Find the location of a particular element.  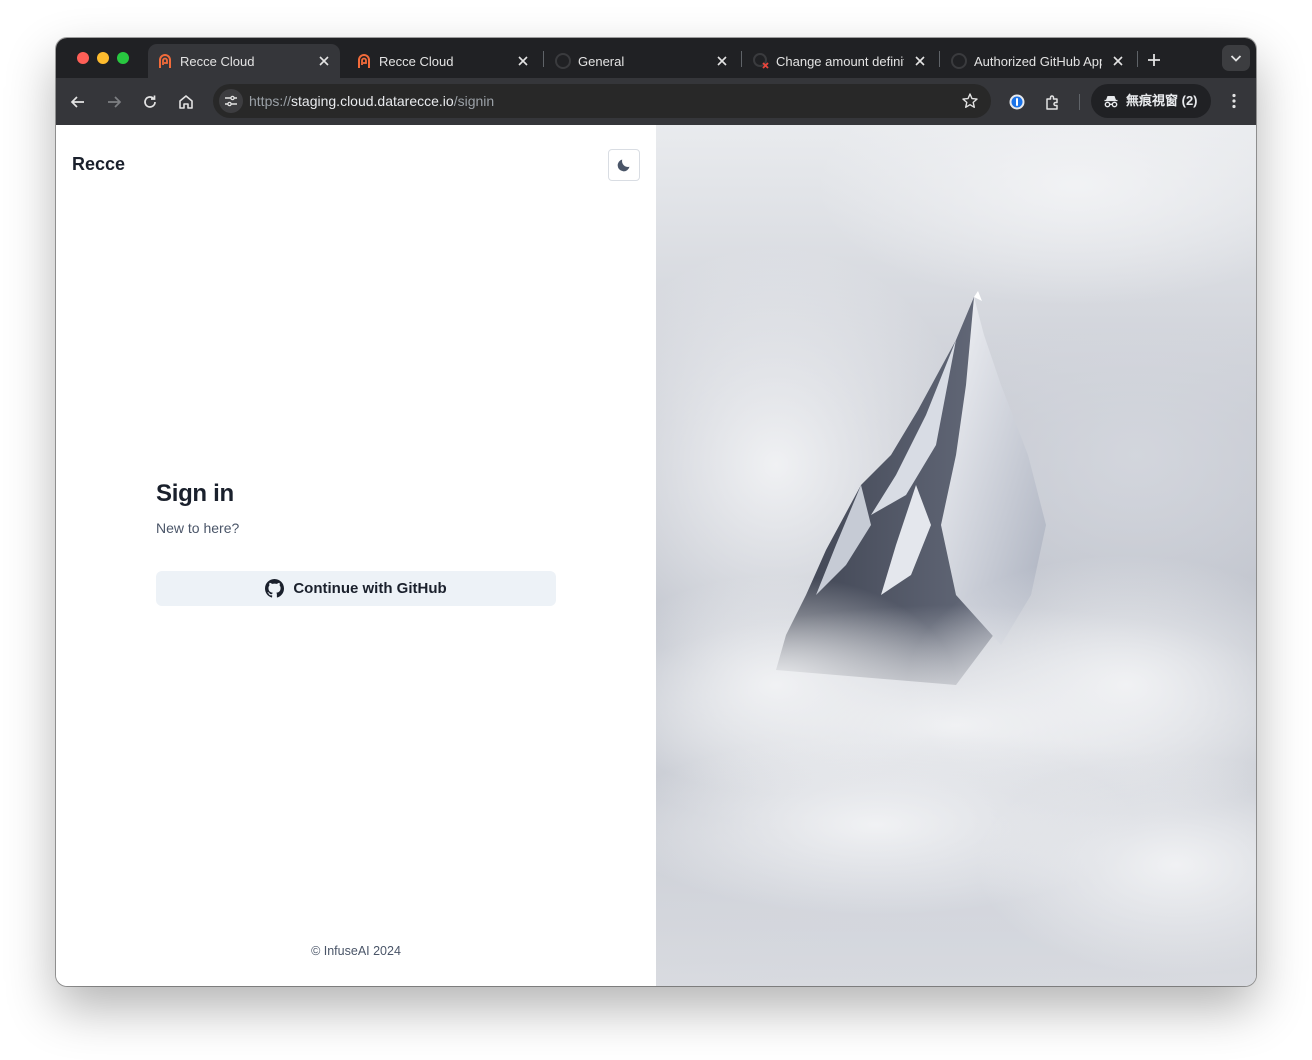

signin-subtitle: New to here? is located at coordinates (198, 528).